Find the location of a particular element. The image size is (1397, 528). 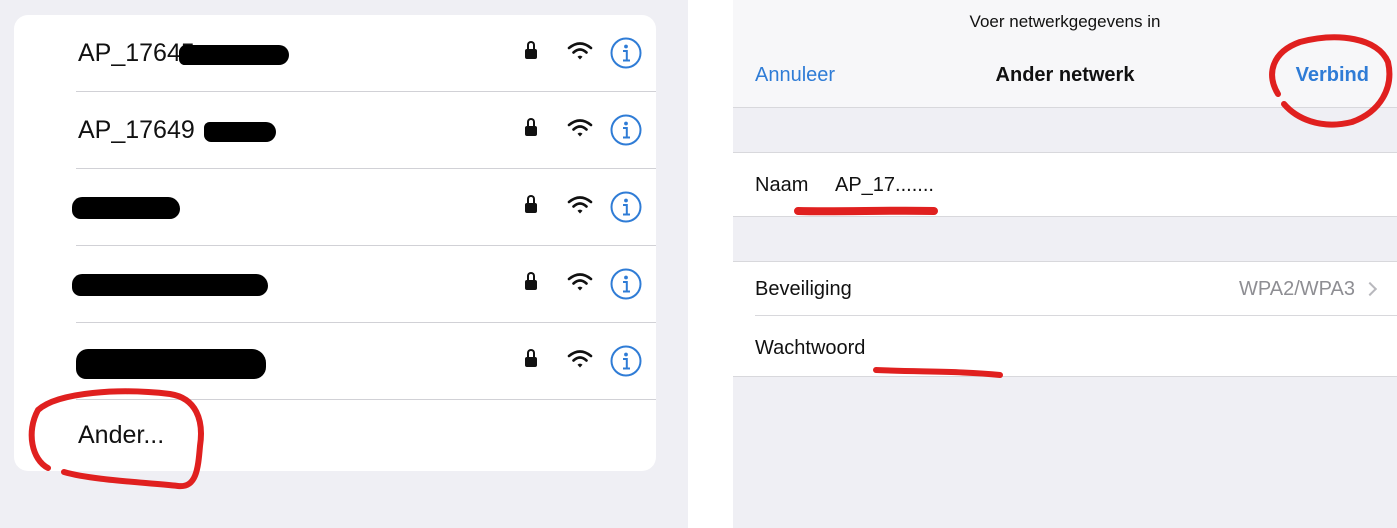

network-row: AP_17649 is located at coordinates (335, 130).